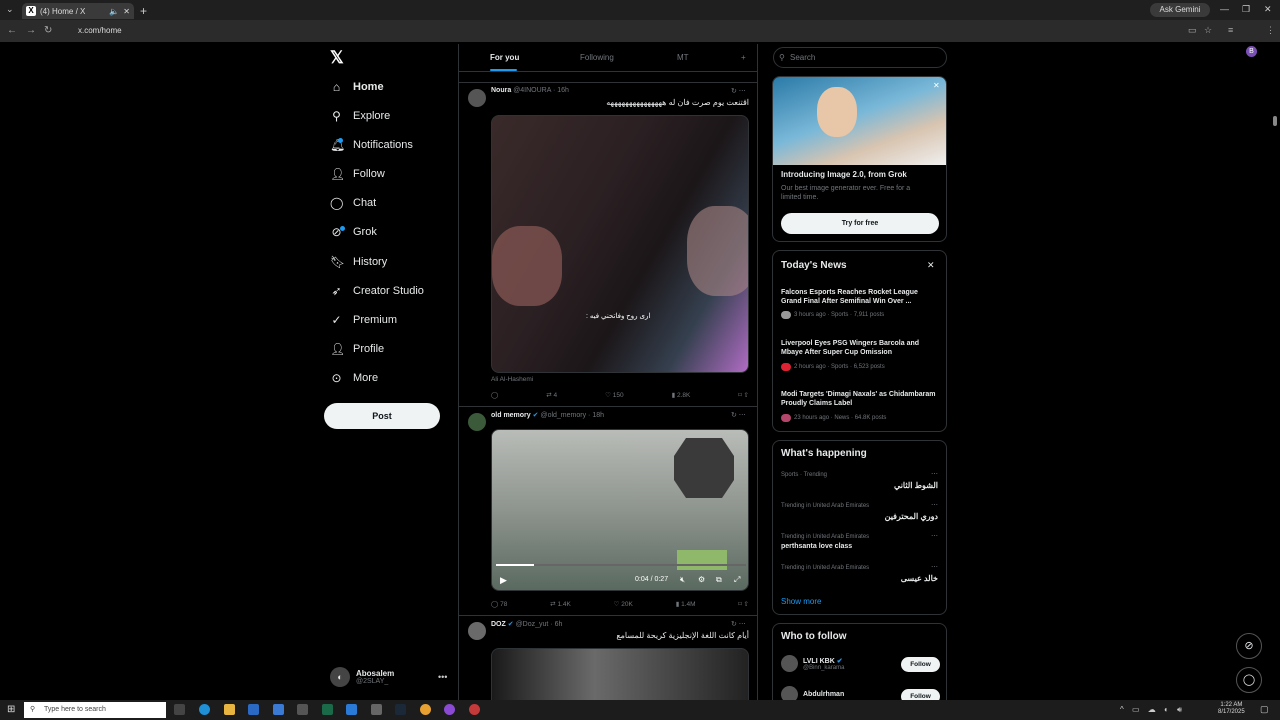  Describe the element at coordinates (623, 604) in the screenshot. I see `like-icon: ♡ 20K` at that location.